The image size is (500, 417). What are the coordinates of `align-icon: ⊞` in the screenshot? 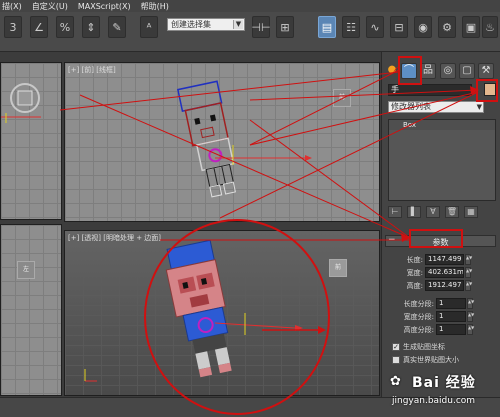 It's located at (285, 27).